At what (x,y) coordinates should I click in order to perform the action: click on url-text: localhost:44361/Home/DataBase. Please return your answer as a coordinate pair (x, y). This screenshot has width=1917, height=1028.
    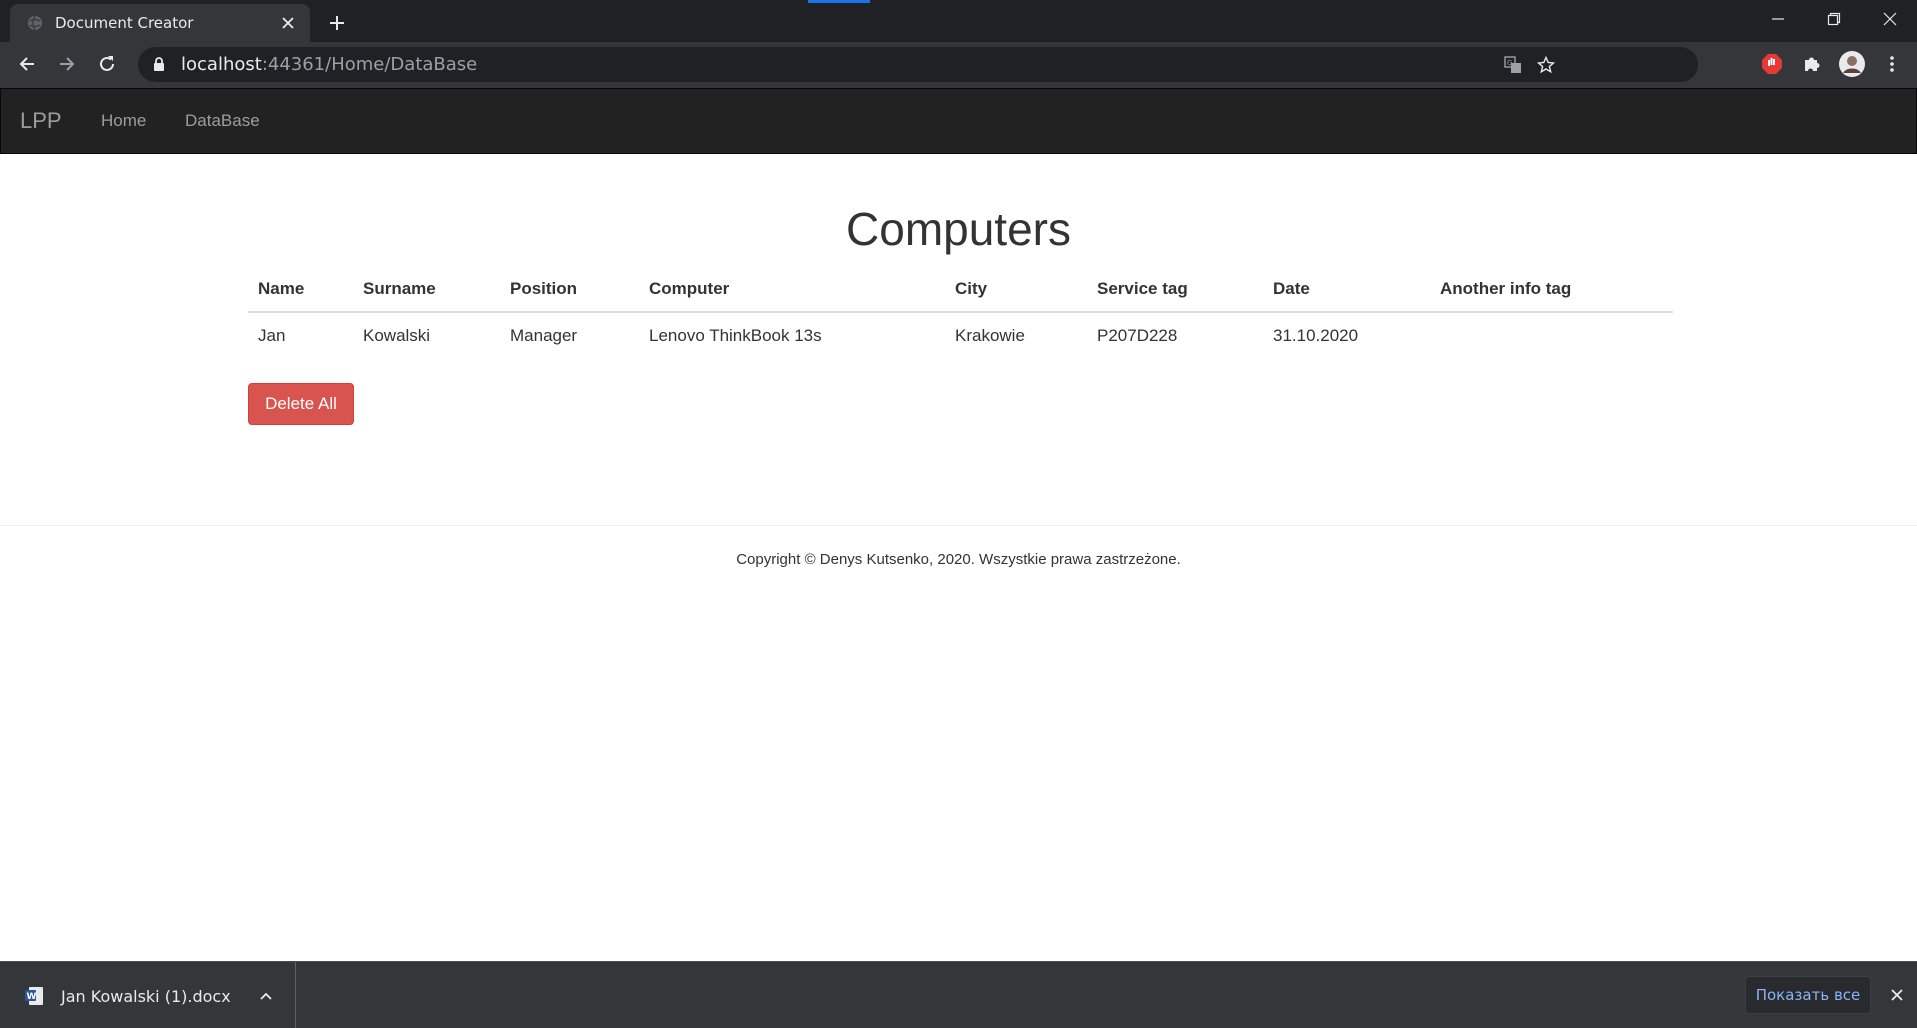
    Looking at the image, I should click on (329, 64).